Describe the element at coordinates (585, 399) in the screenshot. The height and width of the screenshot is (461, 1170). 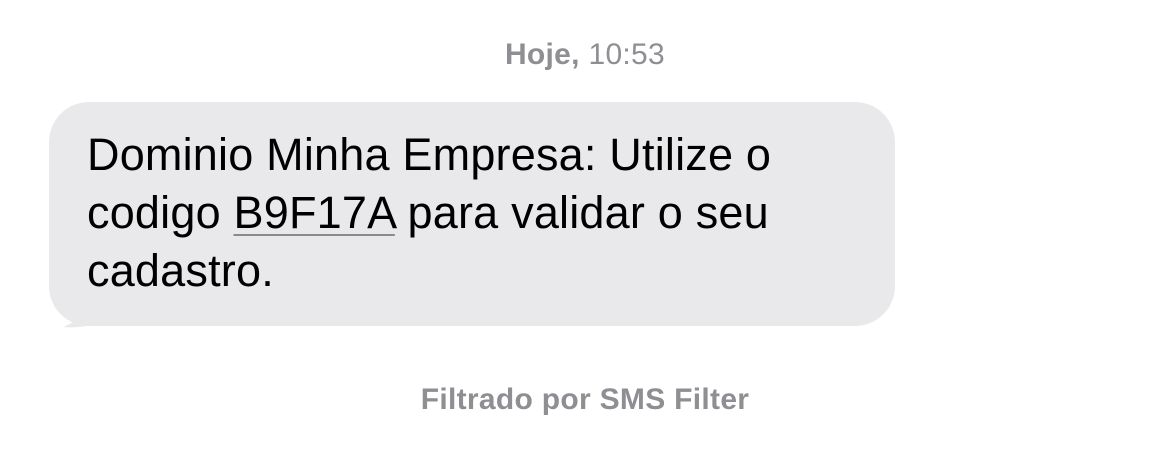
I see `sms-filter-note: Filtrado por SMS Filter` at that location.